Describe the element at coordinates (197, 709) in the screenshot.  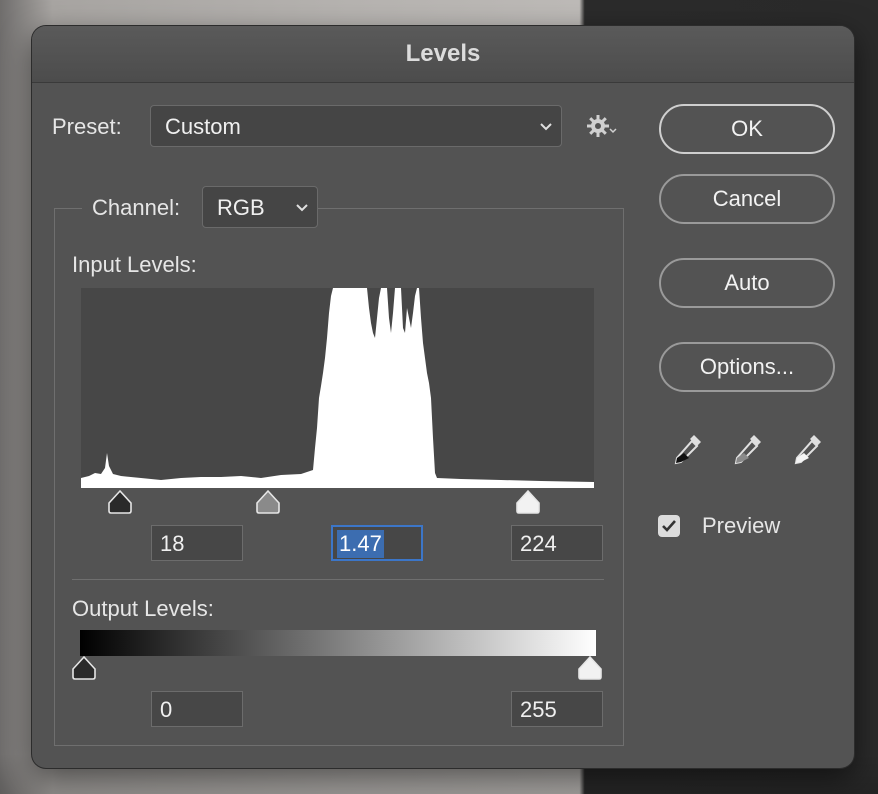
I see `output-black-field: 0` at that location.